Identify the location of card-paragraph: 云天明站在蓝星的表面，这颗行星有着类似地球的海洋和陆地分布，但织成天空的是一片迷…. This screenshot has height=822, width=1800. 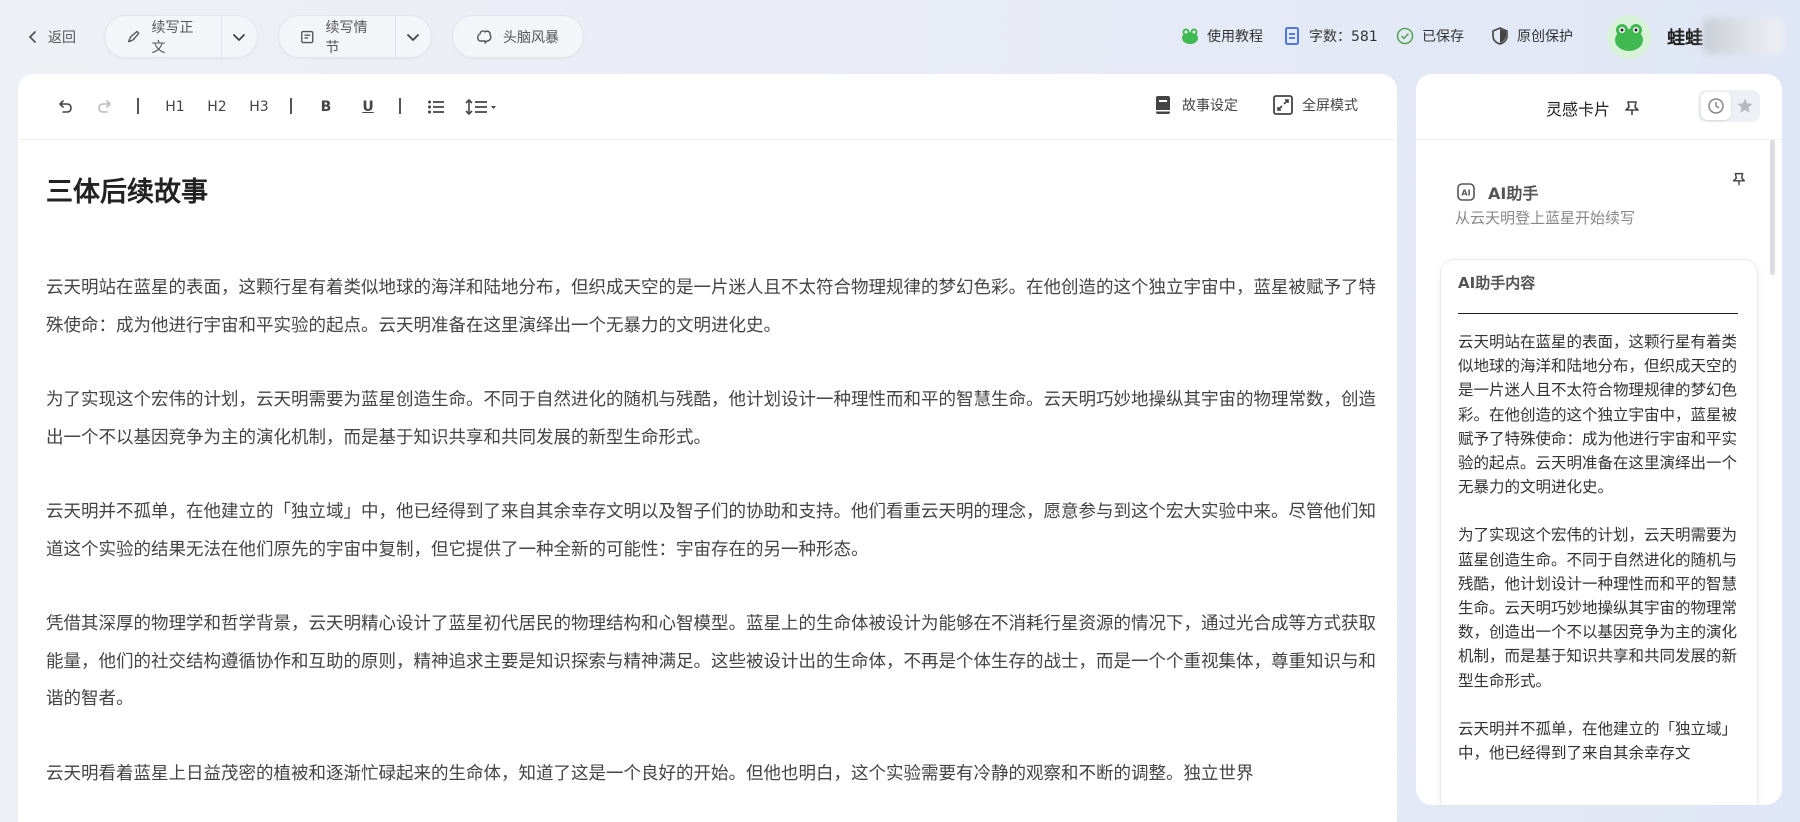
(1598, 415).